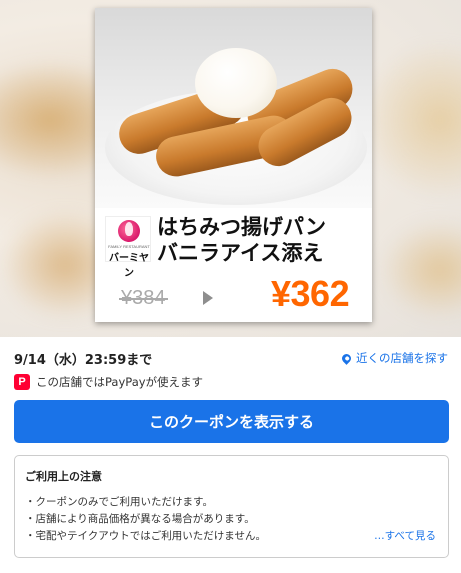 The width and height of the screenshot is (461, 573). Describe the element at coordinates (83, 360) in the screenshot. I see `expiry-date: 9/14（水）23:59まで` at that location.